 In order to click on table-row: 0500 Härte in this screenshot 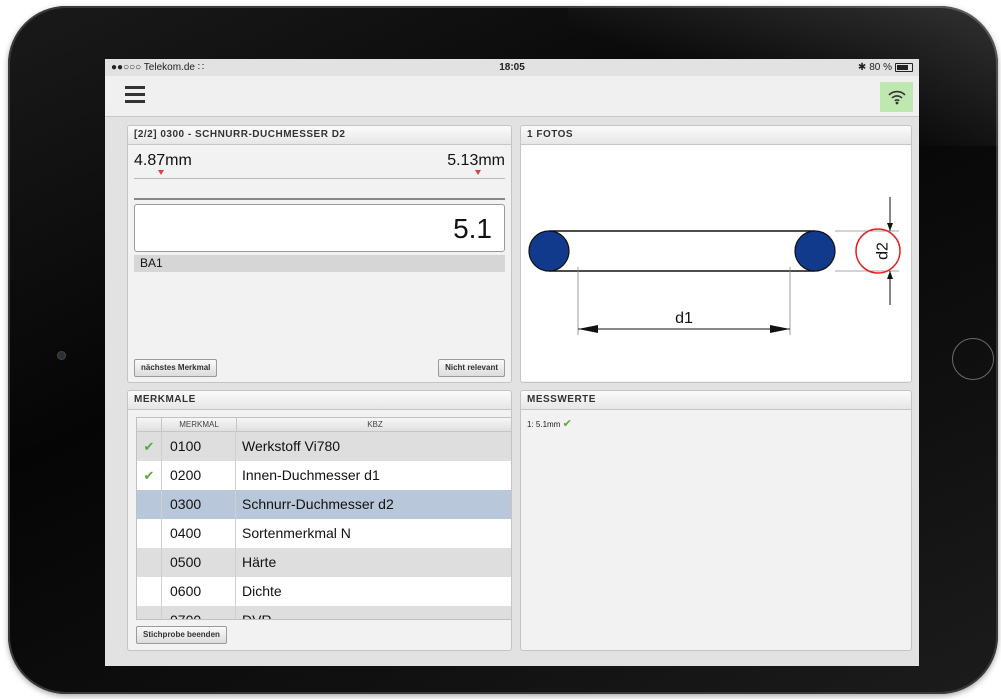, I will do `click(324, 562)`.